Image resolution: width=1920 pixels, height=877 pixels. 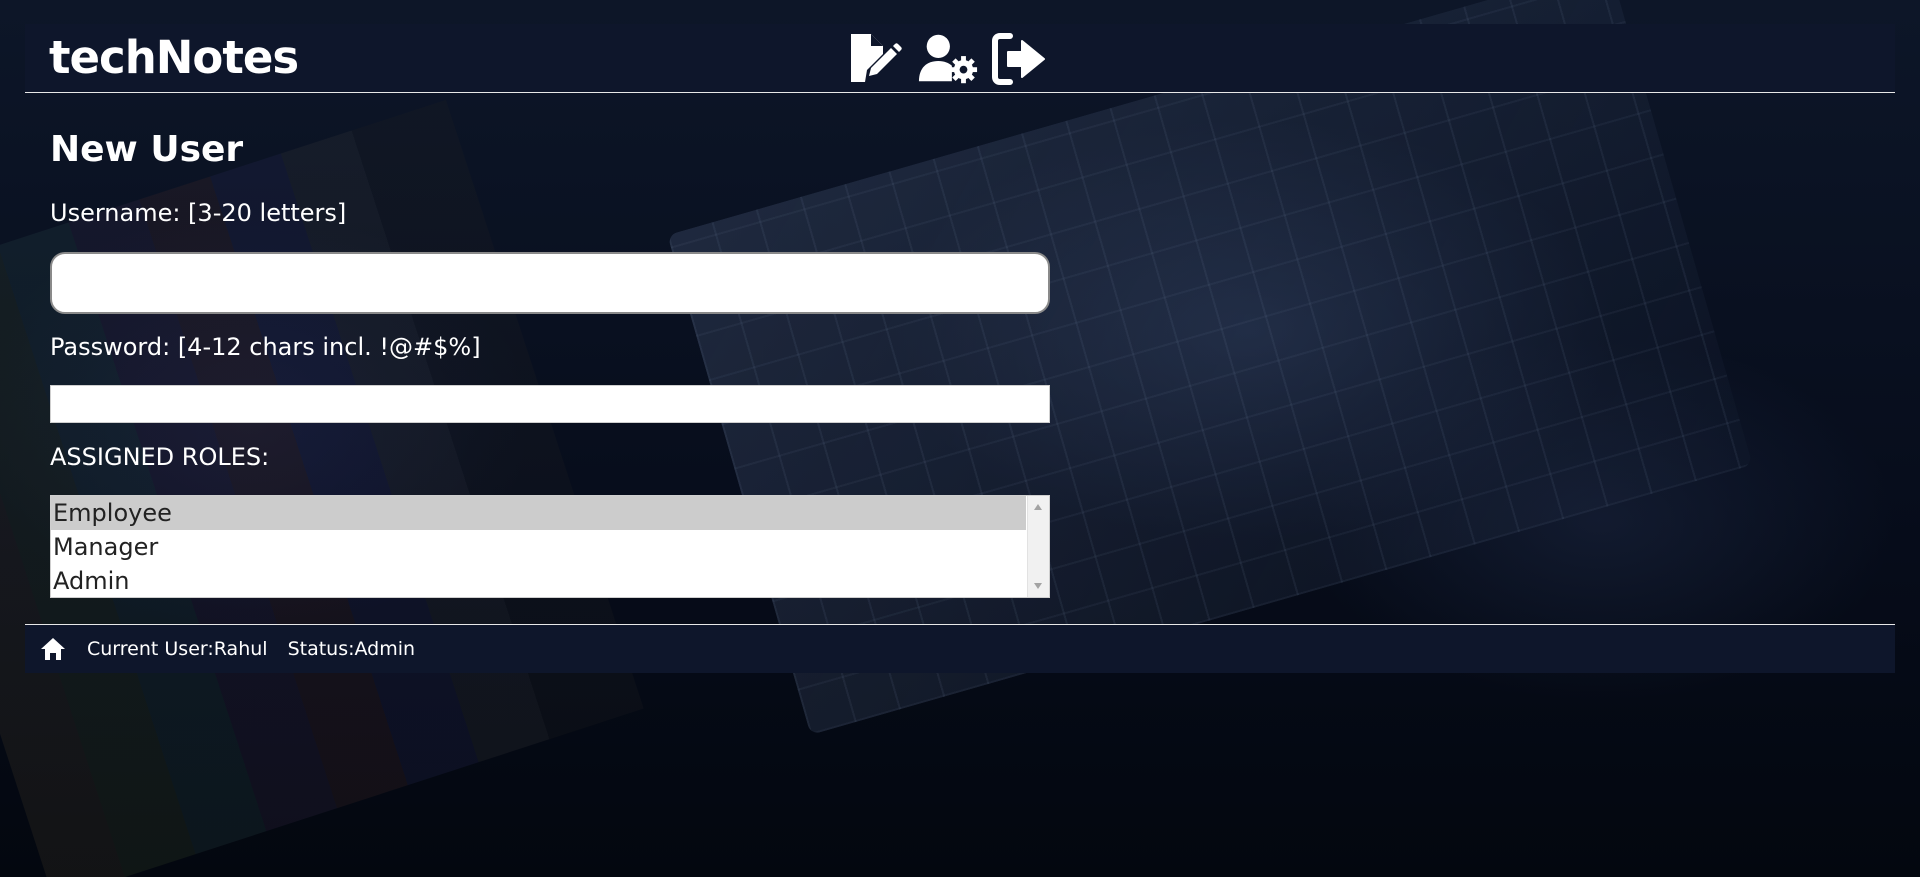 What do you see at coordinates (960, 648) in the screenshot?
I see `app-footer: Current User:Rahul Status:Admin` at bounding box center [960, 648].